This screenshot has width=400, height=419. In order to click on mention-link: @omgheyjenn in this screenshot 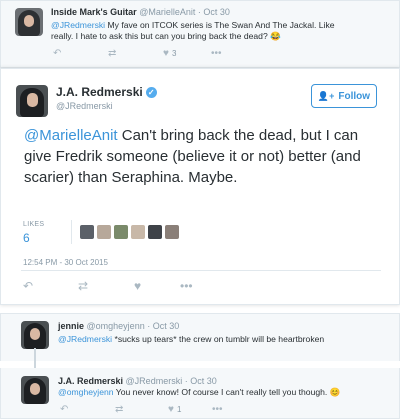, I will do `click(86, 392)`.